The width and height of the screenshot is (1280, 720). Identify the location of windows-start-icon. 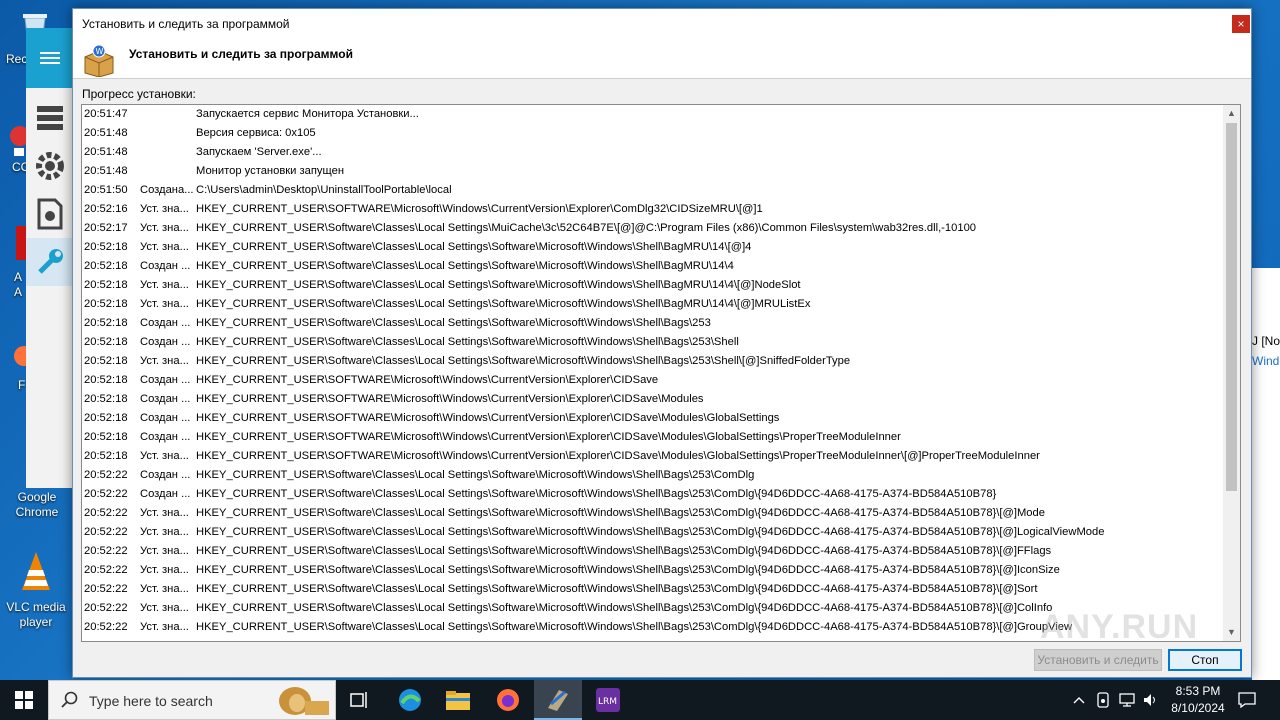
(24, 700).